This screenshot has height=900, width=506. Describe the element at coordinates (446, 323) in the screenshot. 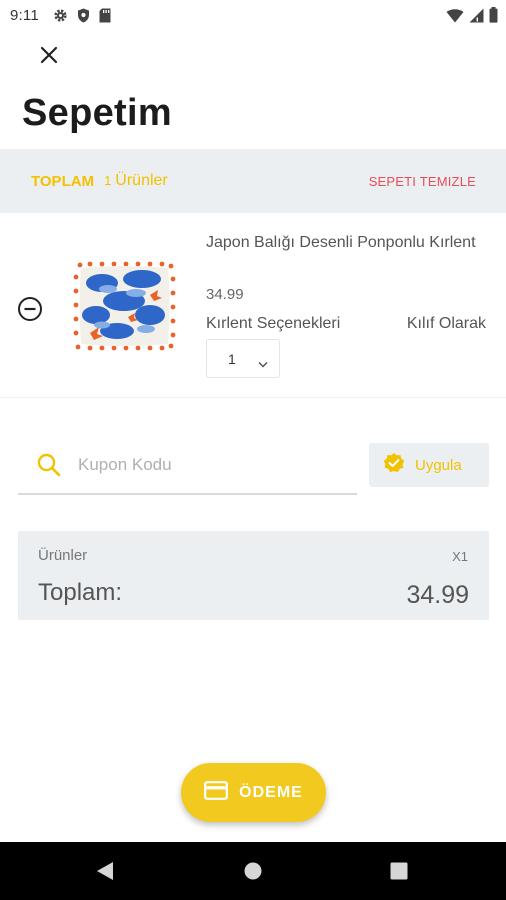

I see `product-option-value: Kılıf Olarak` at that location.